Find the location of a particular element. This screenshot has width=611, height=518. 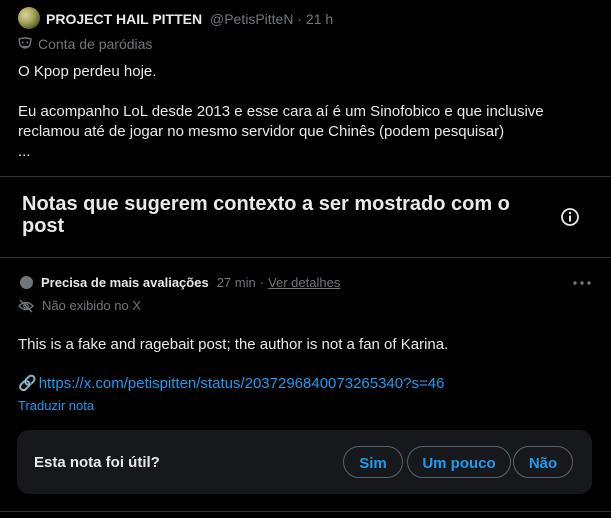

somewhat-button: Um pouco is located at coordinates (459, 462).